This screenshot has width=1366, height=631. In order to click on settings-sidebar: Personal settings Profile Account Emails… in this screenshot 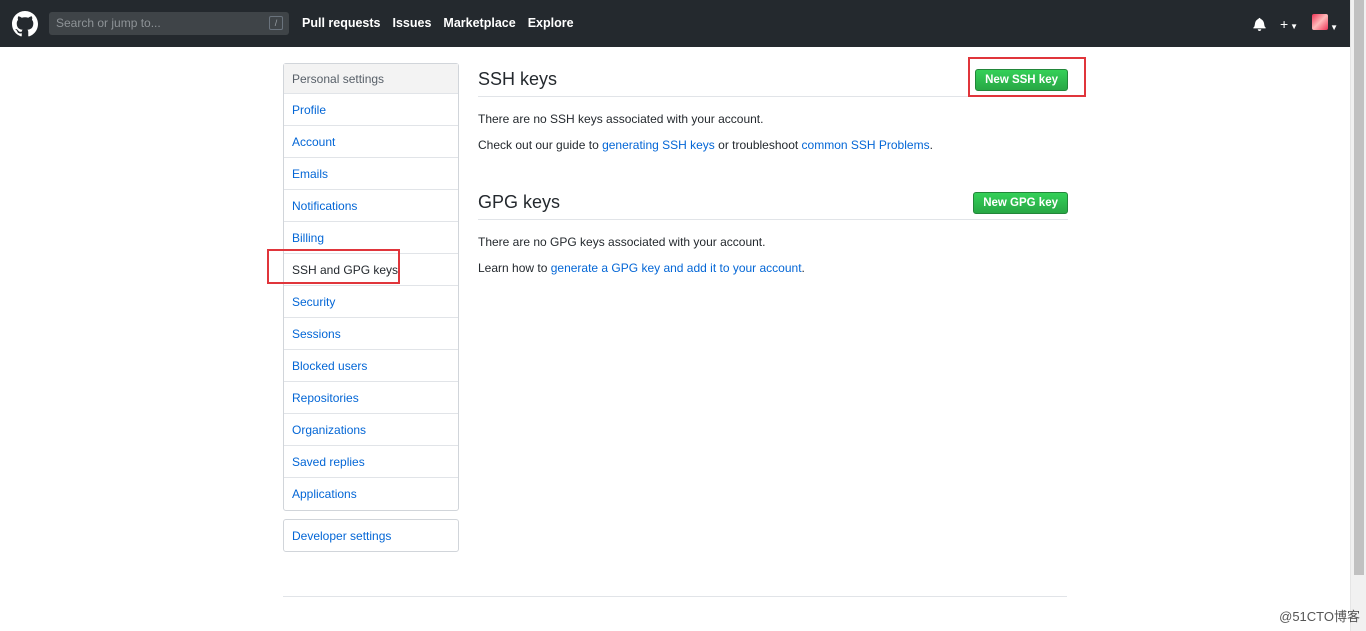, I will do `click(371, 287)`.